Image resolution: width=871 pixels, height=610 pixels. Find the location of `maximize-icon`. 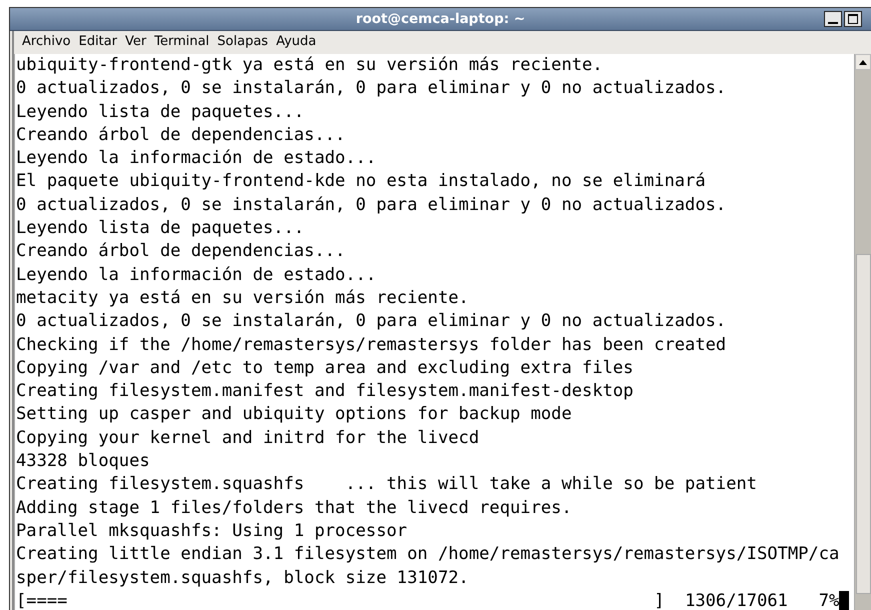

maximize-icon is located at coordinates (853, 19).